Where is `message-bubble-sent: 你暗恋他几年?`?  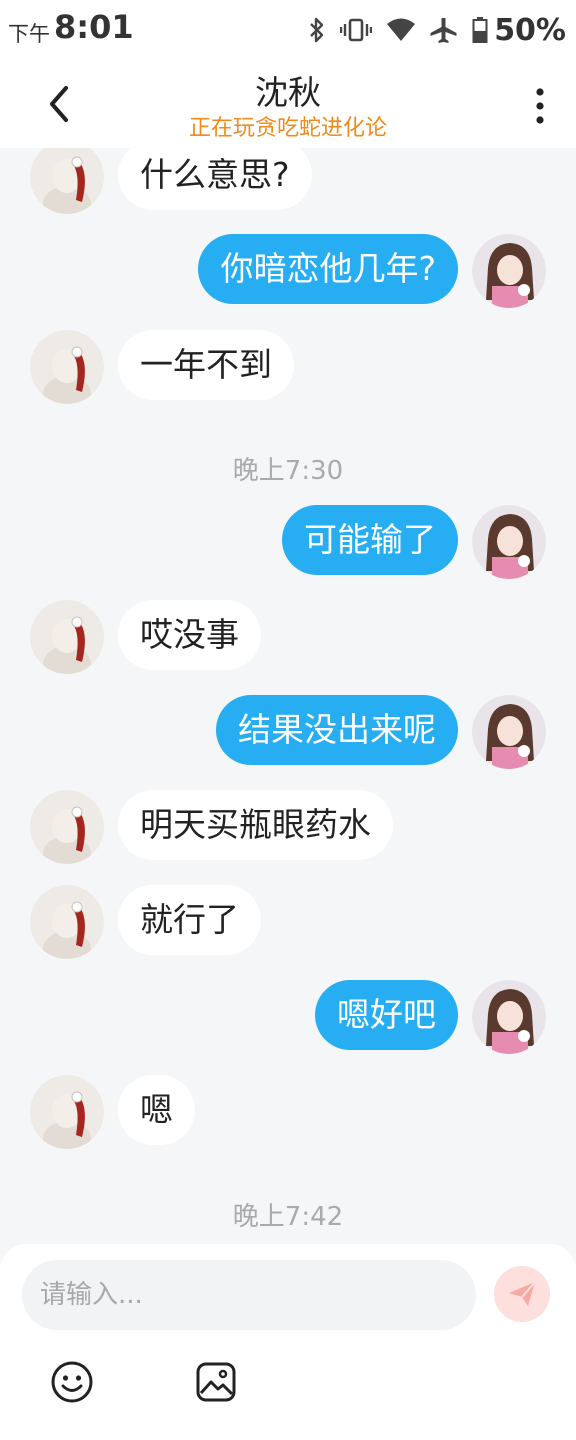
message-bubble-sent: 你暗恋他几年? is located at coordinates (328, 269).